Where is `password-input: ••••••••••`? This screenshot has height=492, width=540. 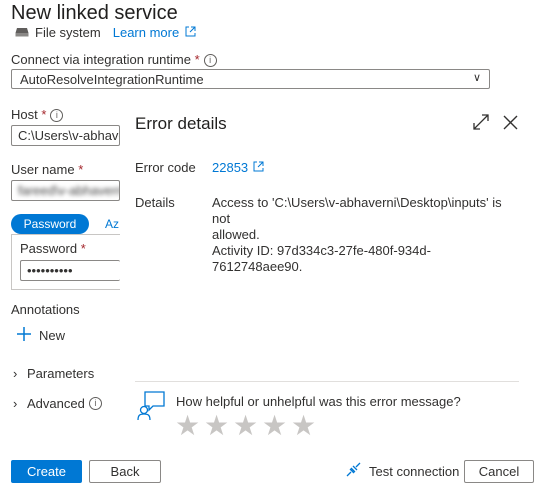 password-input: •••••••••• is located at coordinates (70, 270).